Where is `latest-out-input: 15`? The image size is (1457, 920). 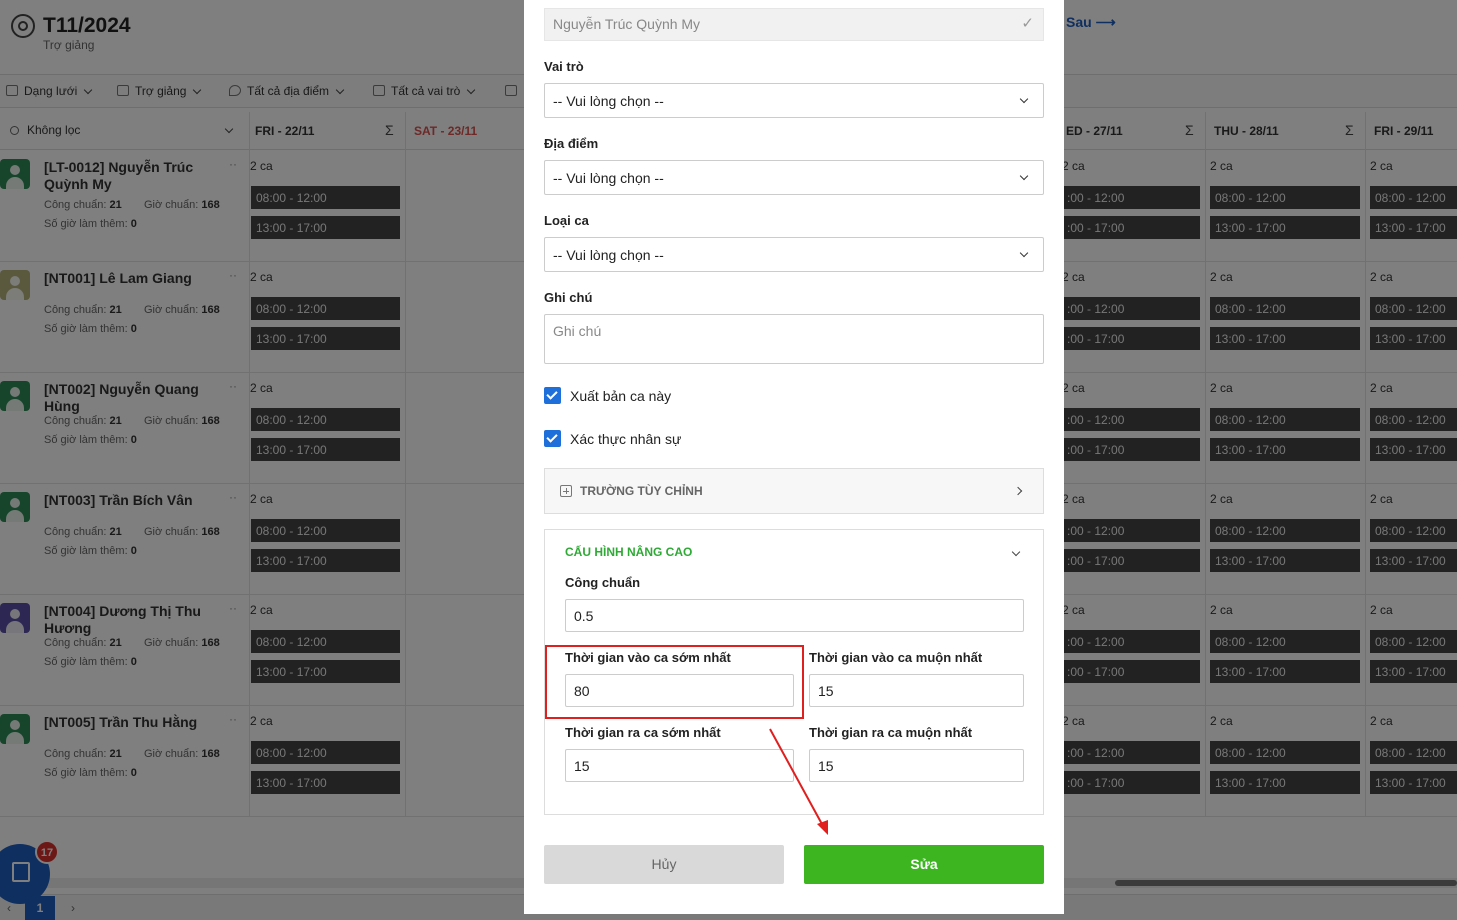 latest-out-input: 15 is located at coordinates (916, 765).